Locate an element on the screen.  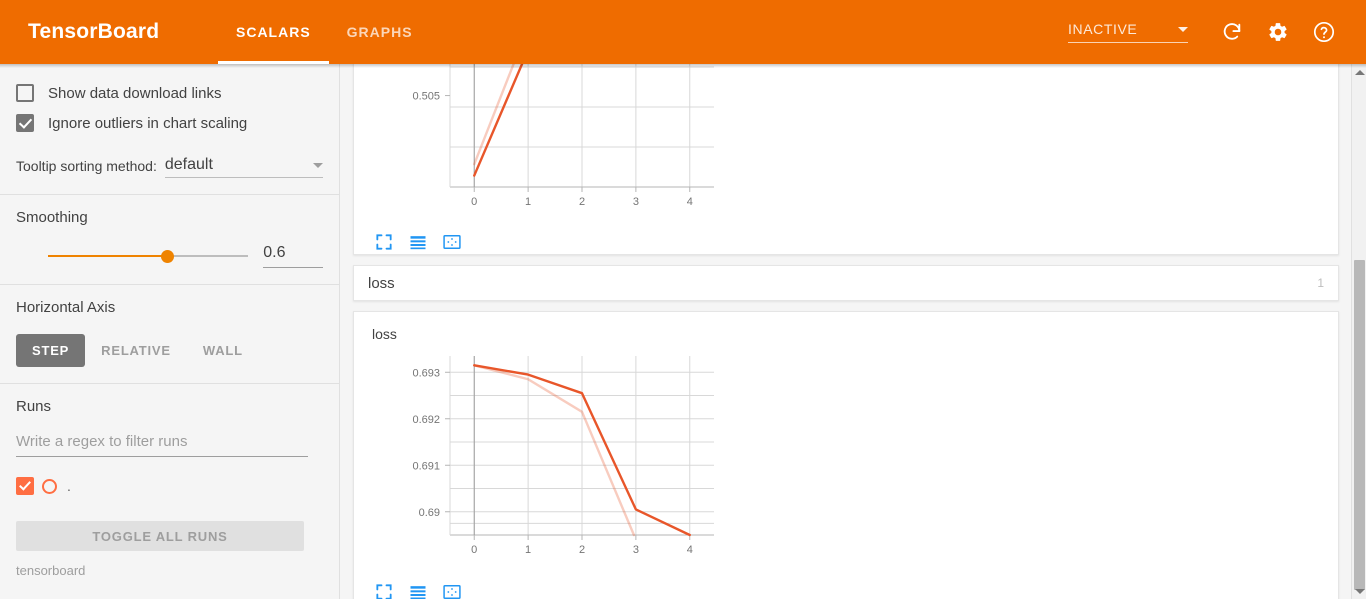
axis-option-wall: WALL is located at coordinates (223, 350).